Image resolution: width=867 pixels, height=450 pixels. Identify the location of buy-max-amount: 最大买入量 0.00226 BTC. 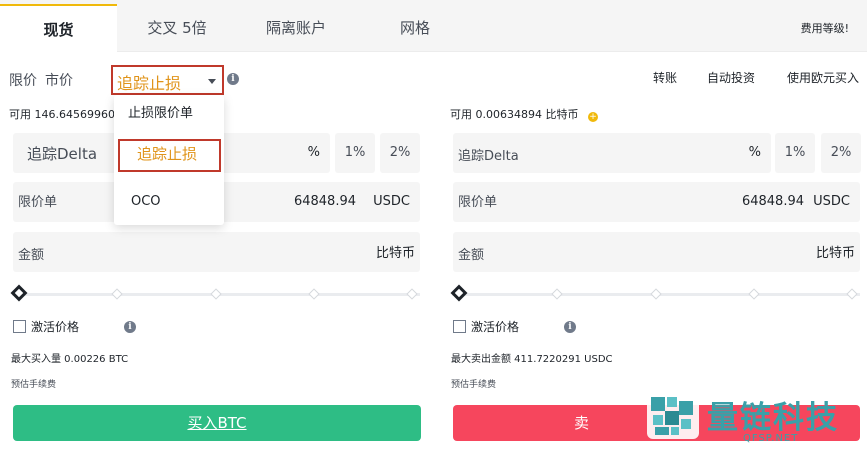
(70, 359).